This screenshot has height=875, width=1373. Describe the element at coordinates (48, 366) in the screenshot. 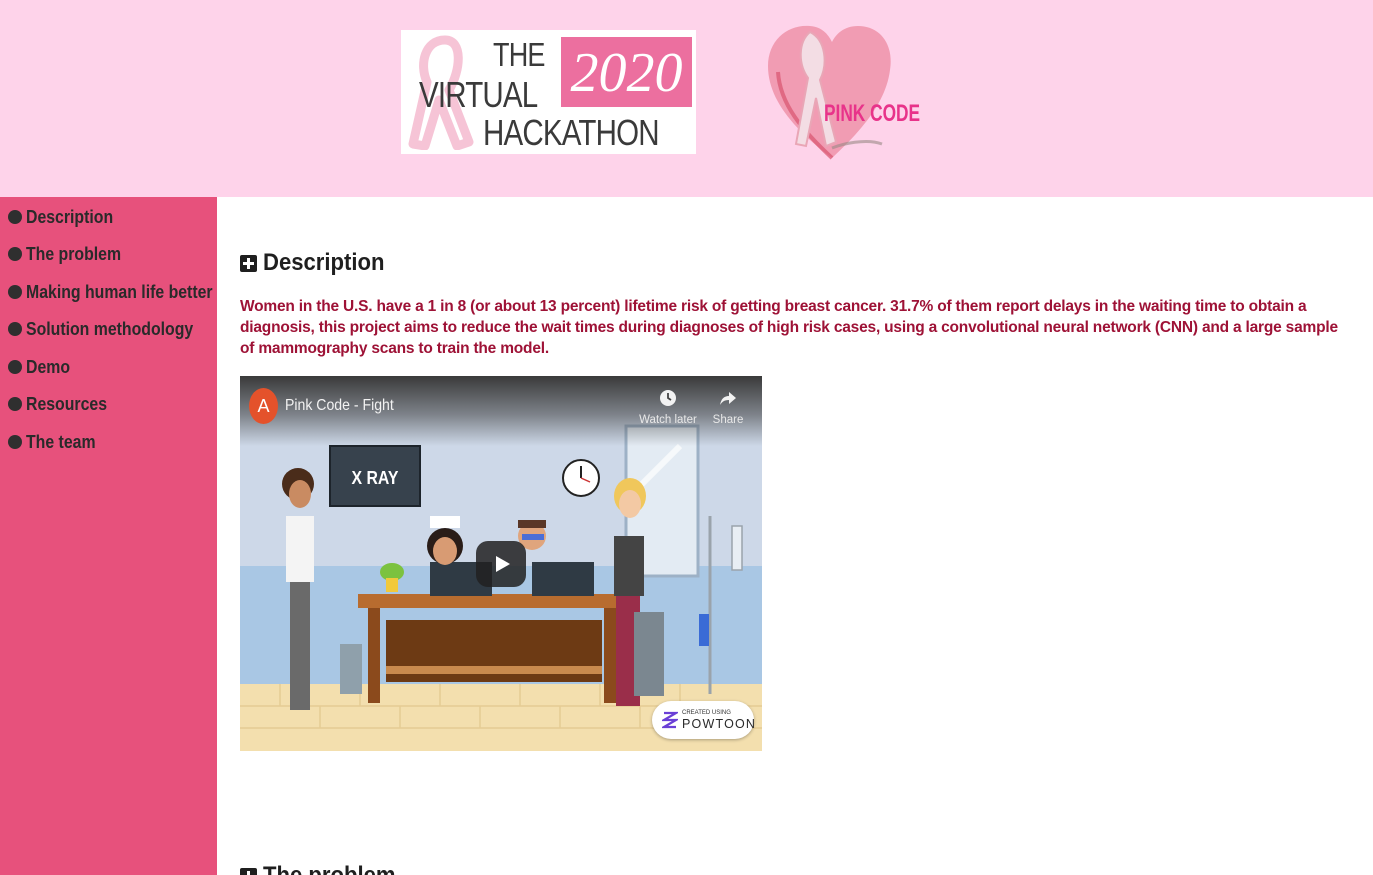

I see `sidebar-item-label: Demo` at that location.